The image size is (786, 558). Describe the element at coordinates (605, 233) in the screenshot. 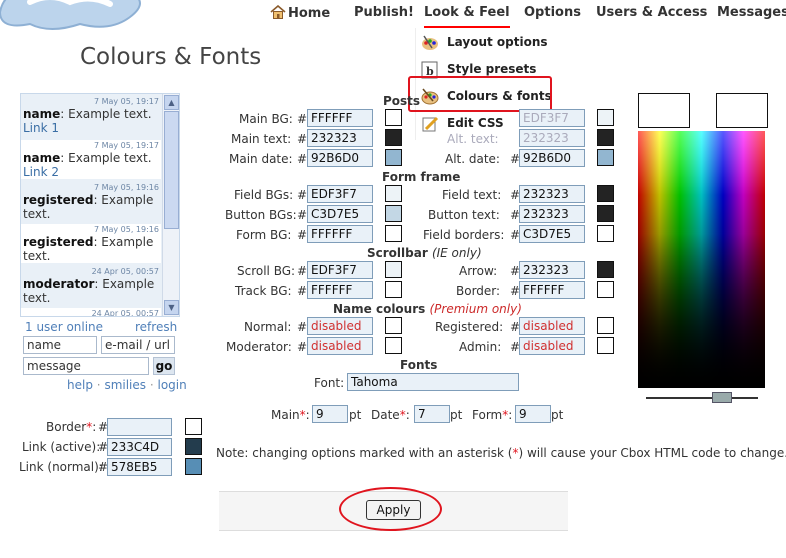

I see `field-borders-swatch` at that location.